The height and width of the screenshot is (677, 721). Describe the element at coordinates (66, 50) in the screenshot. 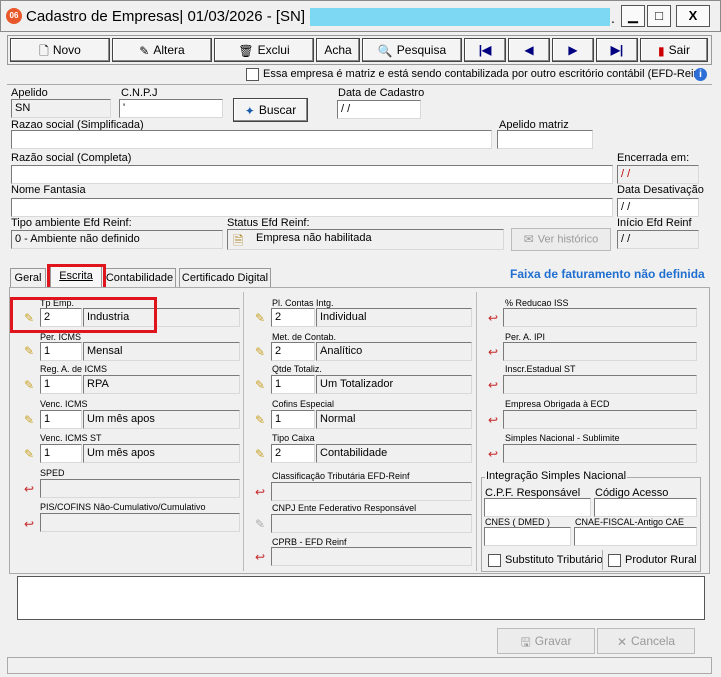

I see `novo-label: Novo` at that location.